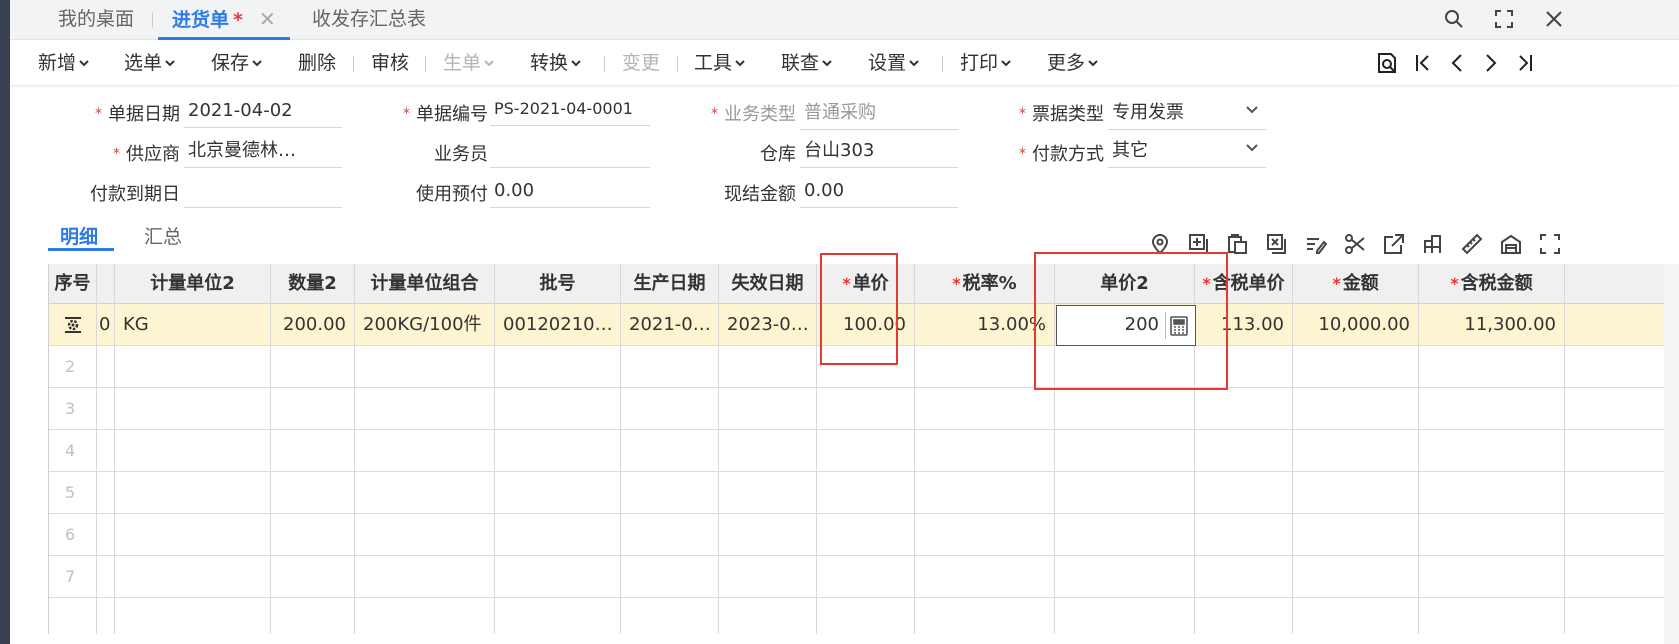  What do you see at coordinates (942, 64) in the screenshot?
I see `toolbar-separator` at bounding box center [942, 64].